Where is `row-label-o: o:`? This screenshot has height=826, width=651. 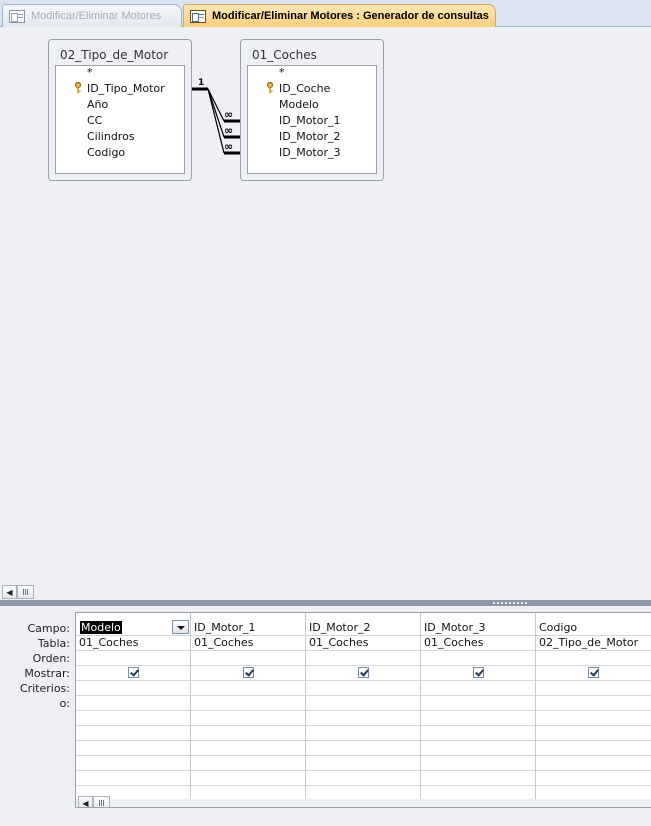 row-label-o: o: is located at coordinates (64, 703).